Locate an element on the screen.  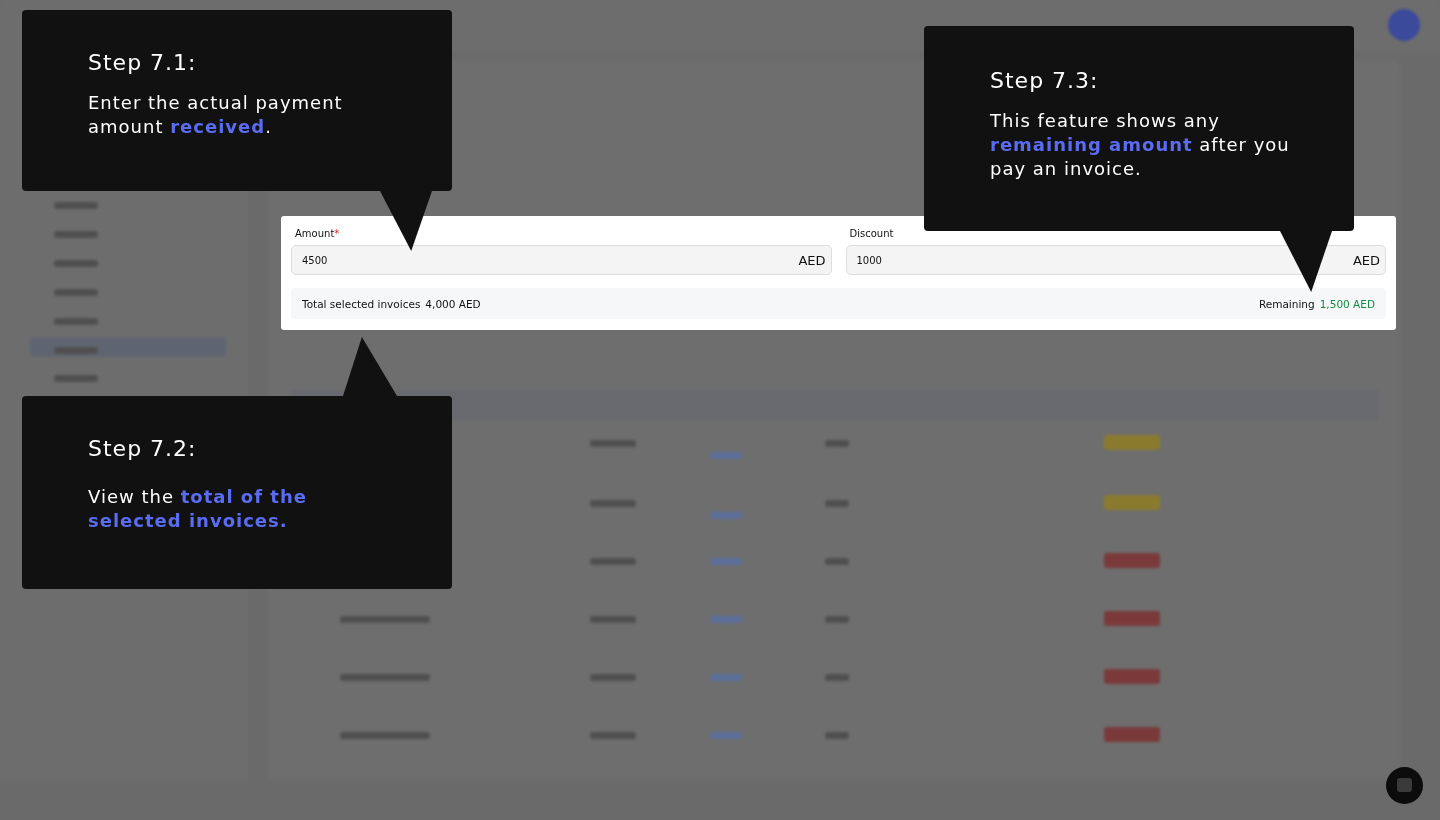
discount-input-field: 1000 AED is located at coordinates (1115, 260).